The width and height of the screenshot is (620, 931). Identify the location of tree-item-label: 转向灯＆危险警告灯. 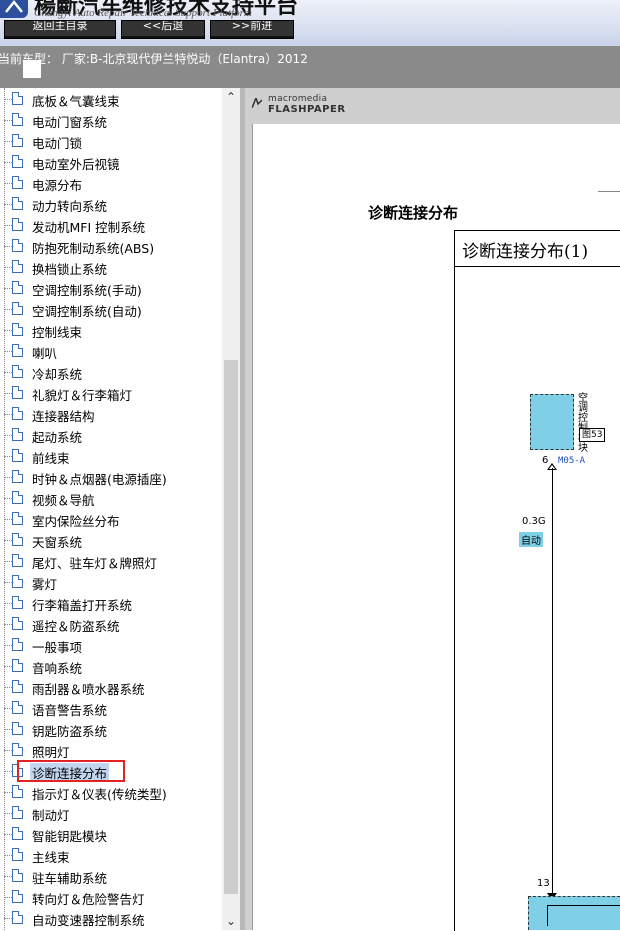
(88, 899).